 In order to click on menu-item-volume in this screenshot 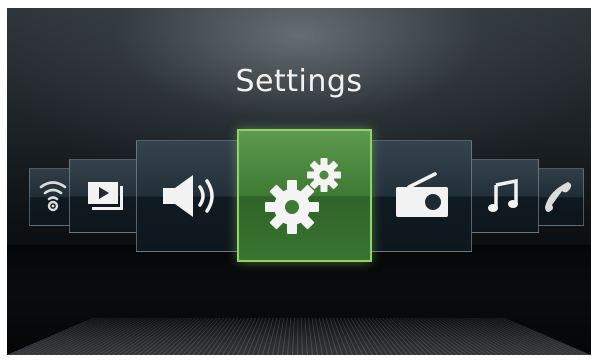, I will do `click(188, 196)`.